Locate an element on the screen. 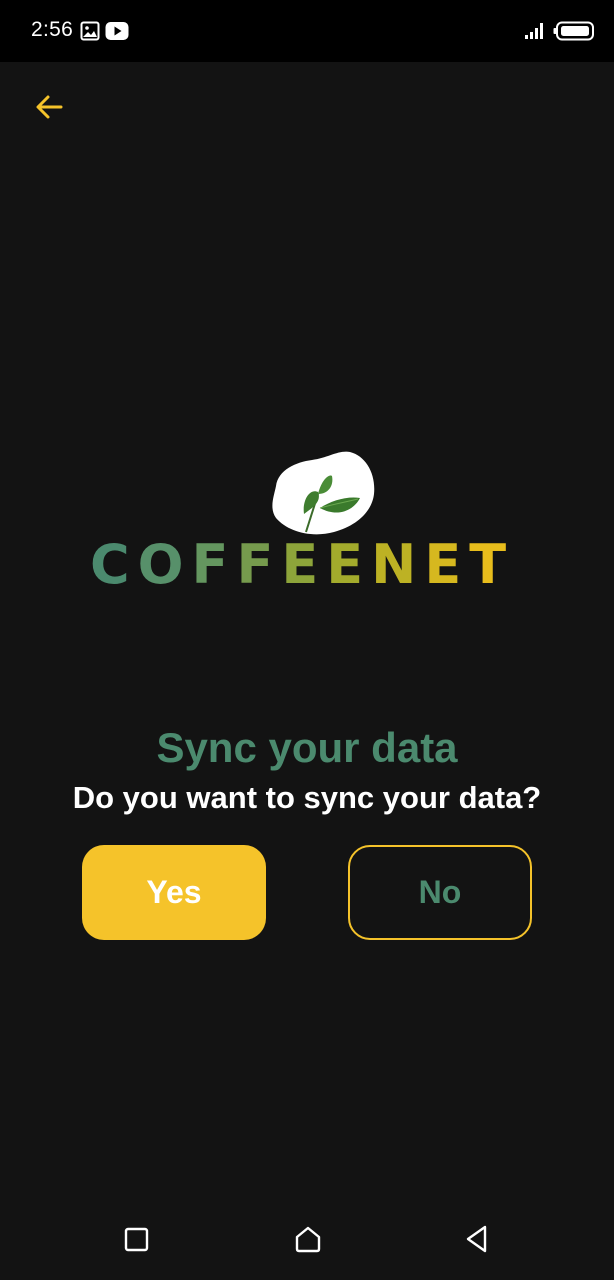  arrow-left-icon is located at coordinates (49, 109).